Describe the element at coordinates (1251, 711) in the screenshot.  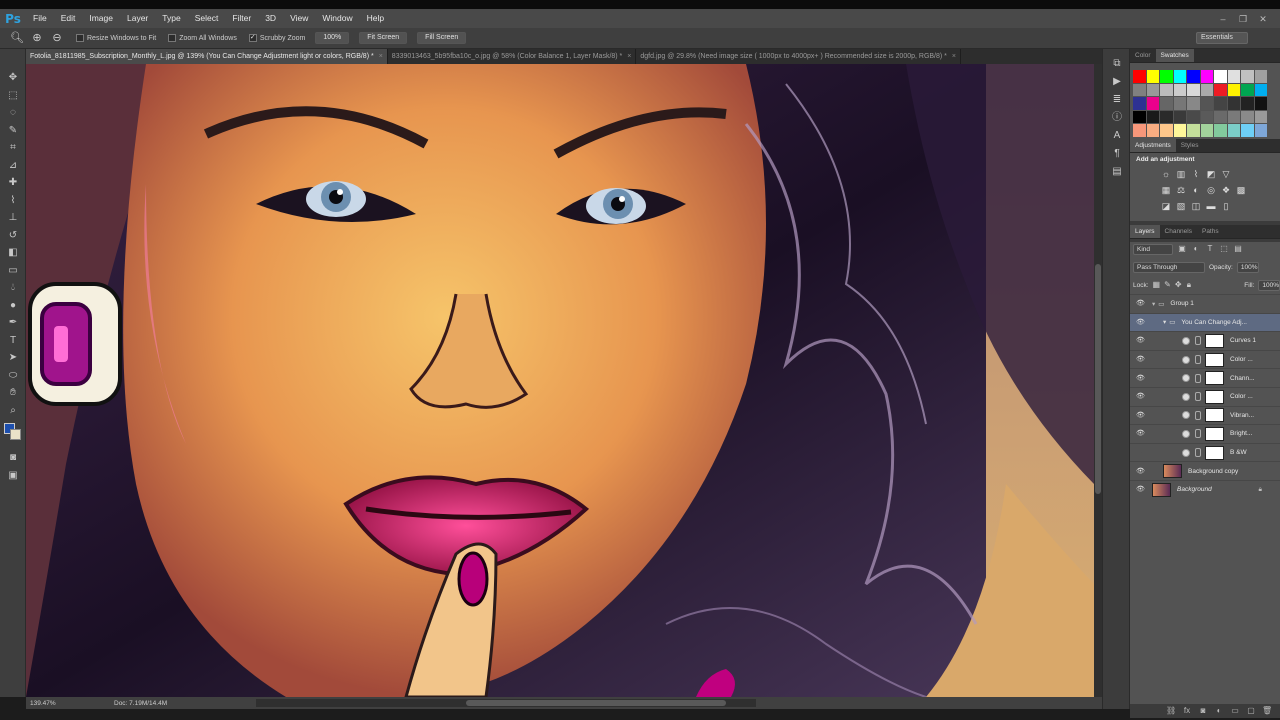
I see `new-layer-icon: ▢` at that location.